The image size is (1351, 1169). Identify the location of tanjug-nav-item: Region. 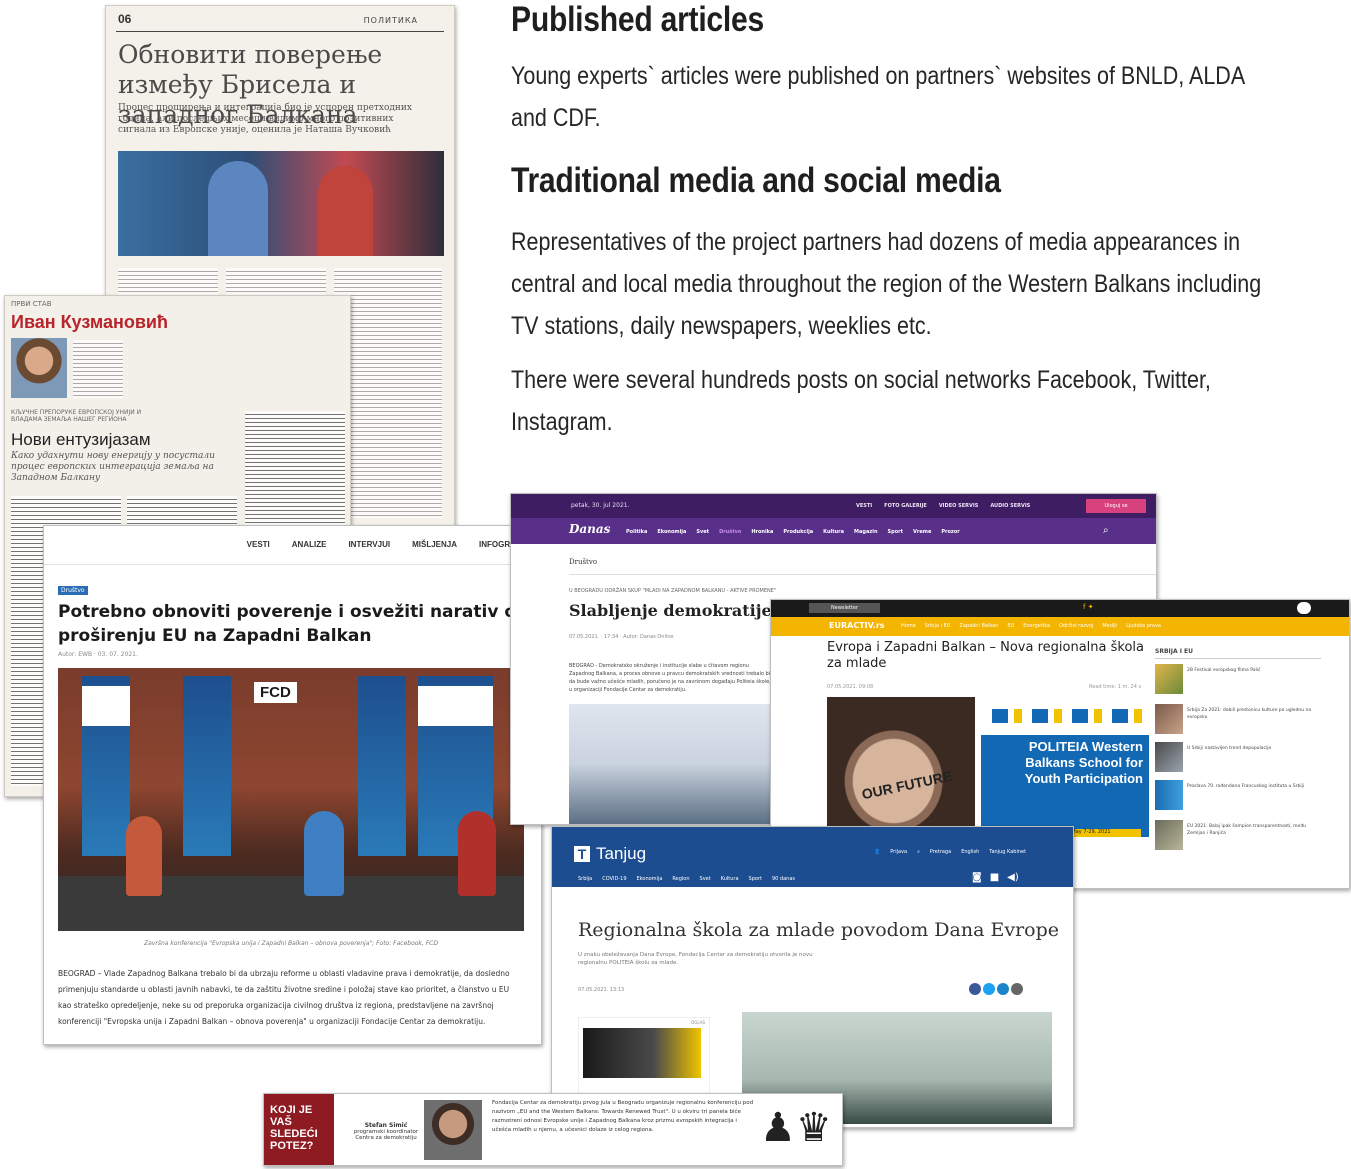
(680, 879).